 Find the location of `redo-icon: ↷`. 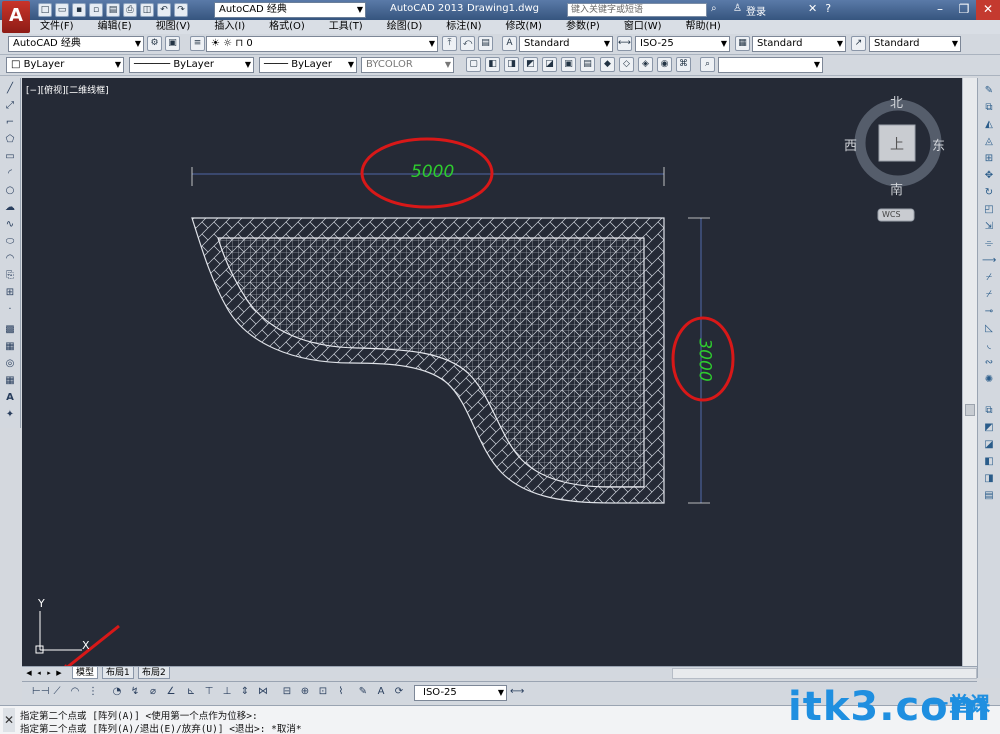

redo-icon: ↷ is located at coordinates (181, 10).